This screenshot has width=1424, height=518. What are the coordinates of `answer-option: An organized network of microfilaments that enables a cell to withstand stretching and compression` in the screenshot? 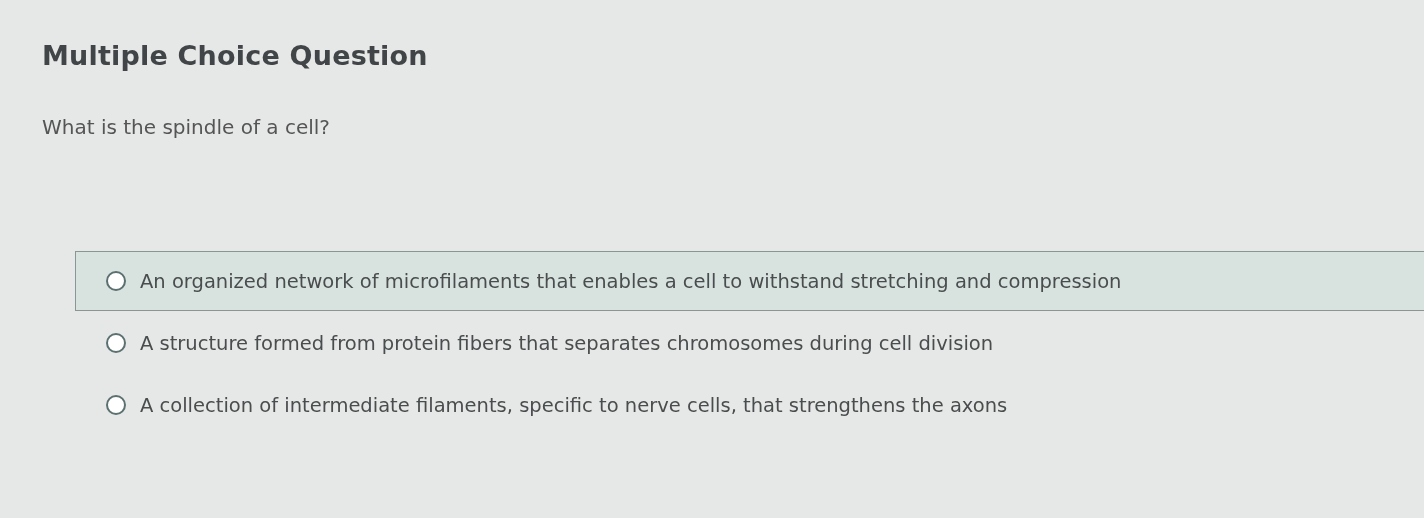 It's located at (749, 281).